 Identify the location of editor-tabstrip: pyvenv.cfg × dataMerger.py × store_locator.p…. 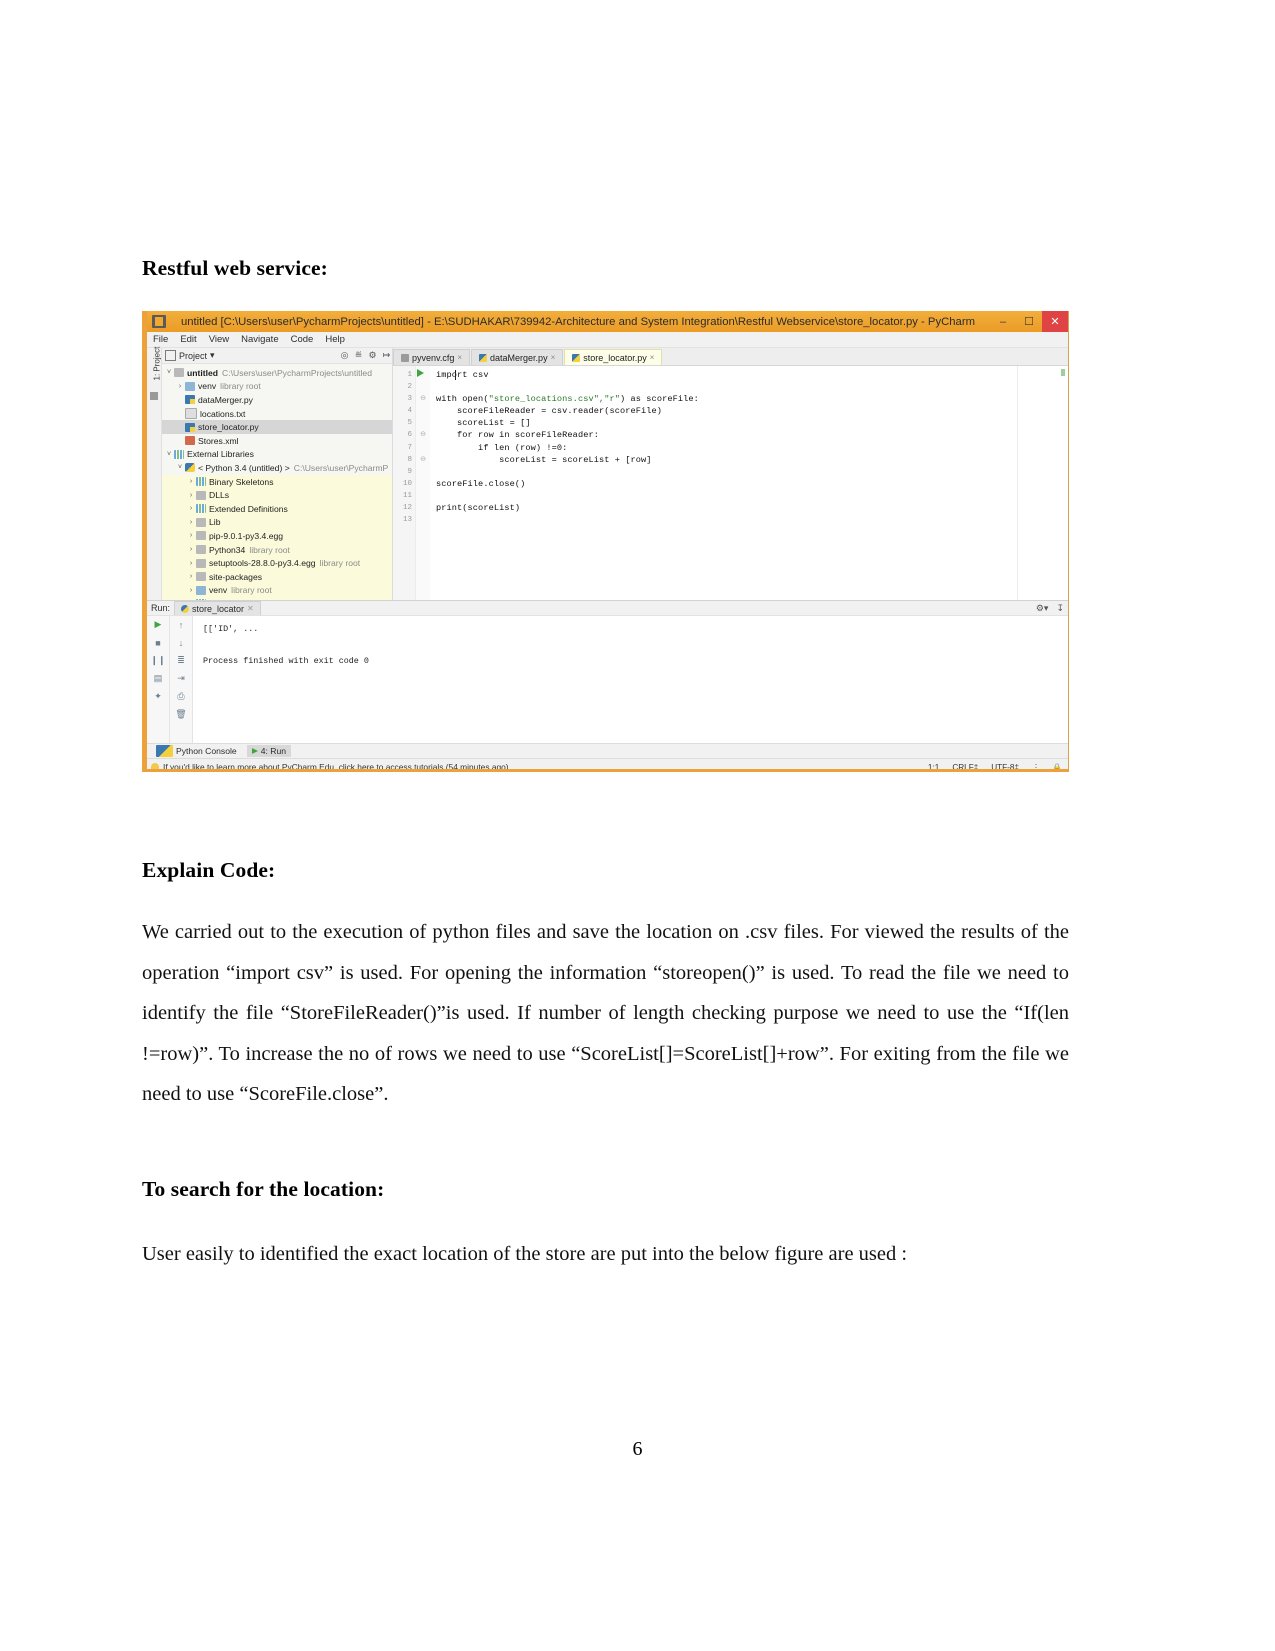
(730, 357).